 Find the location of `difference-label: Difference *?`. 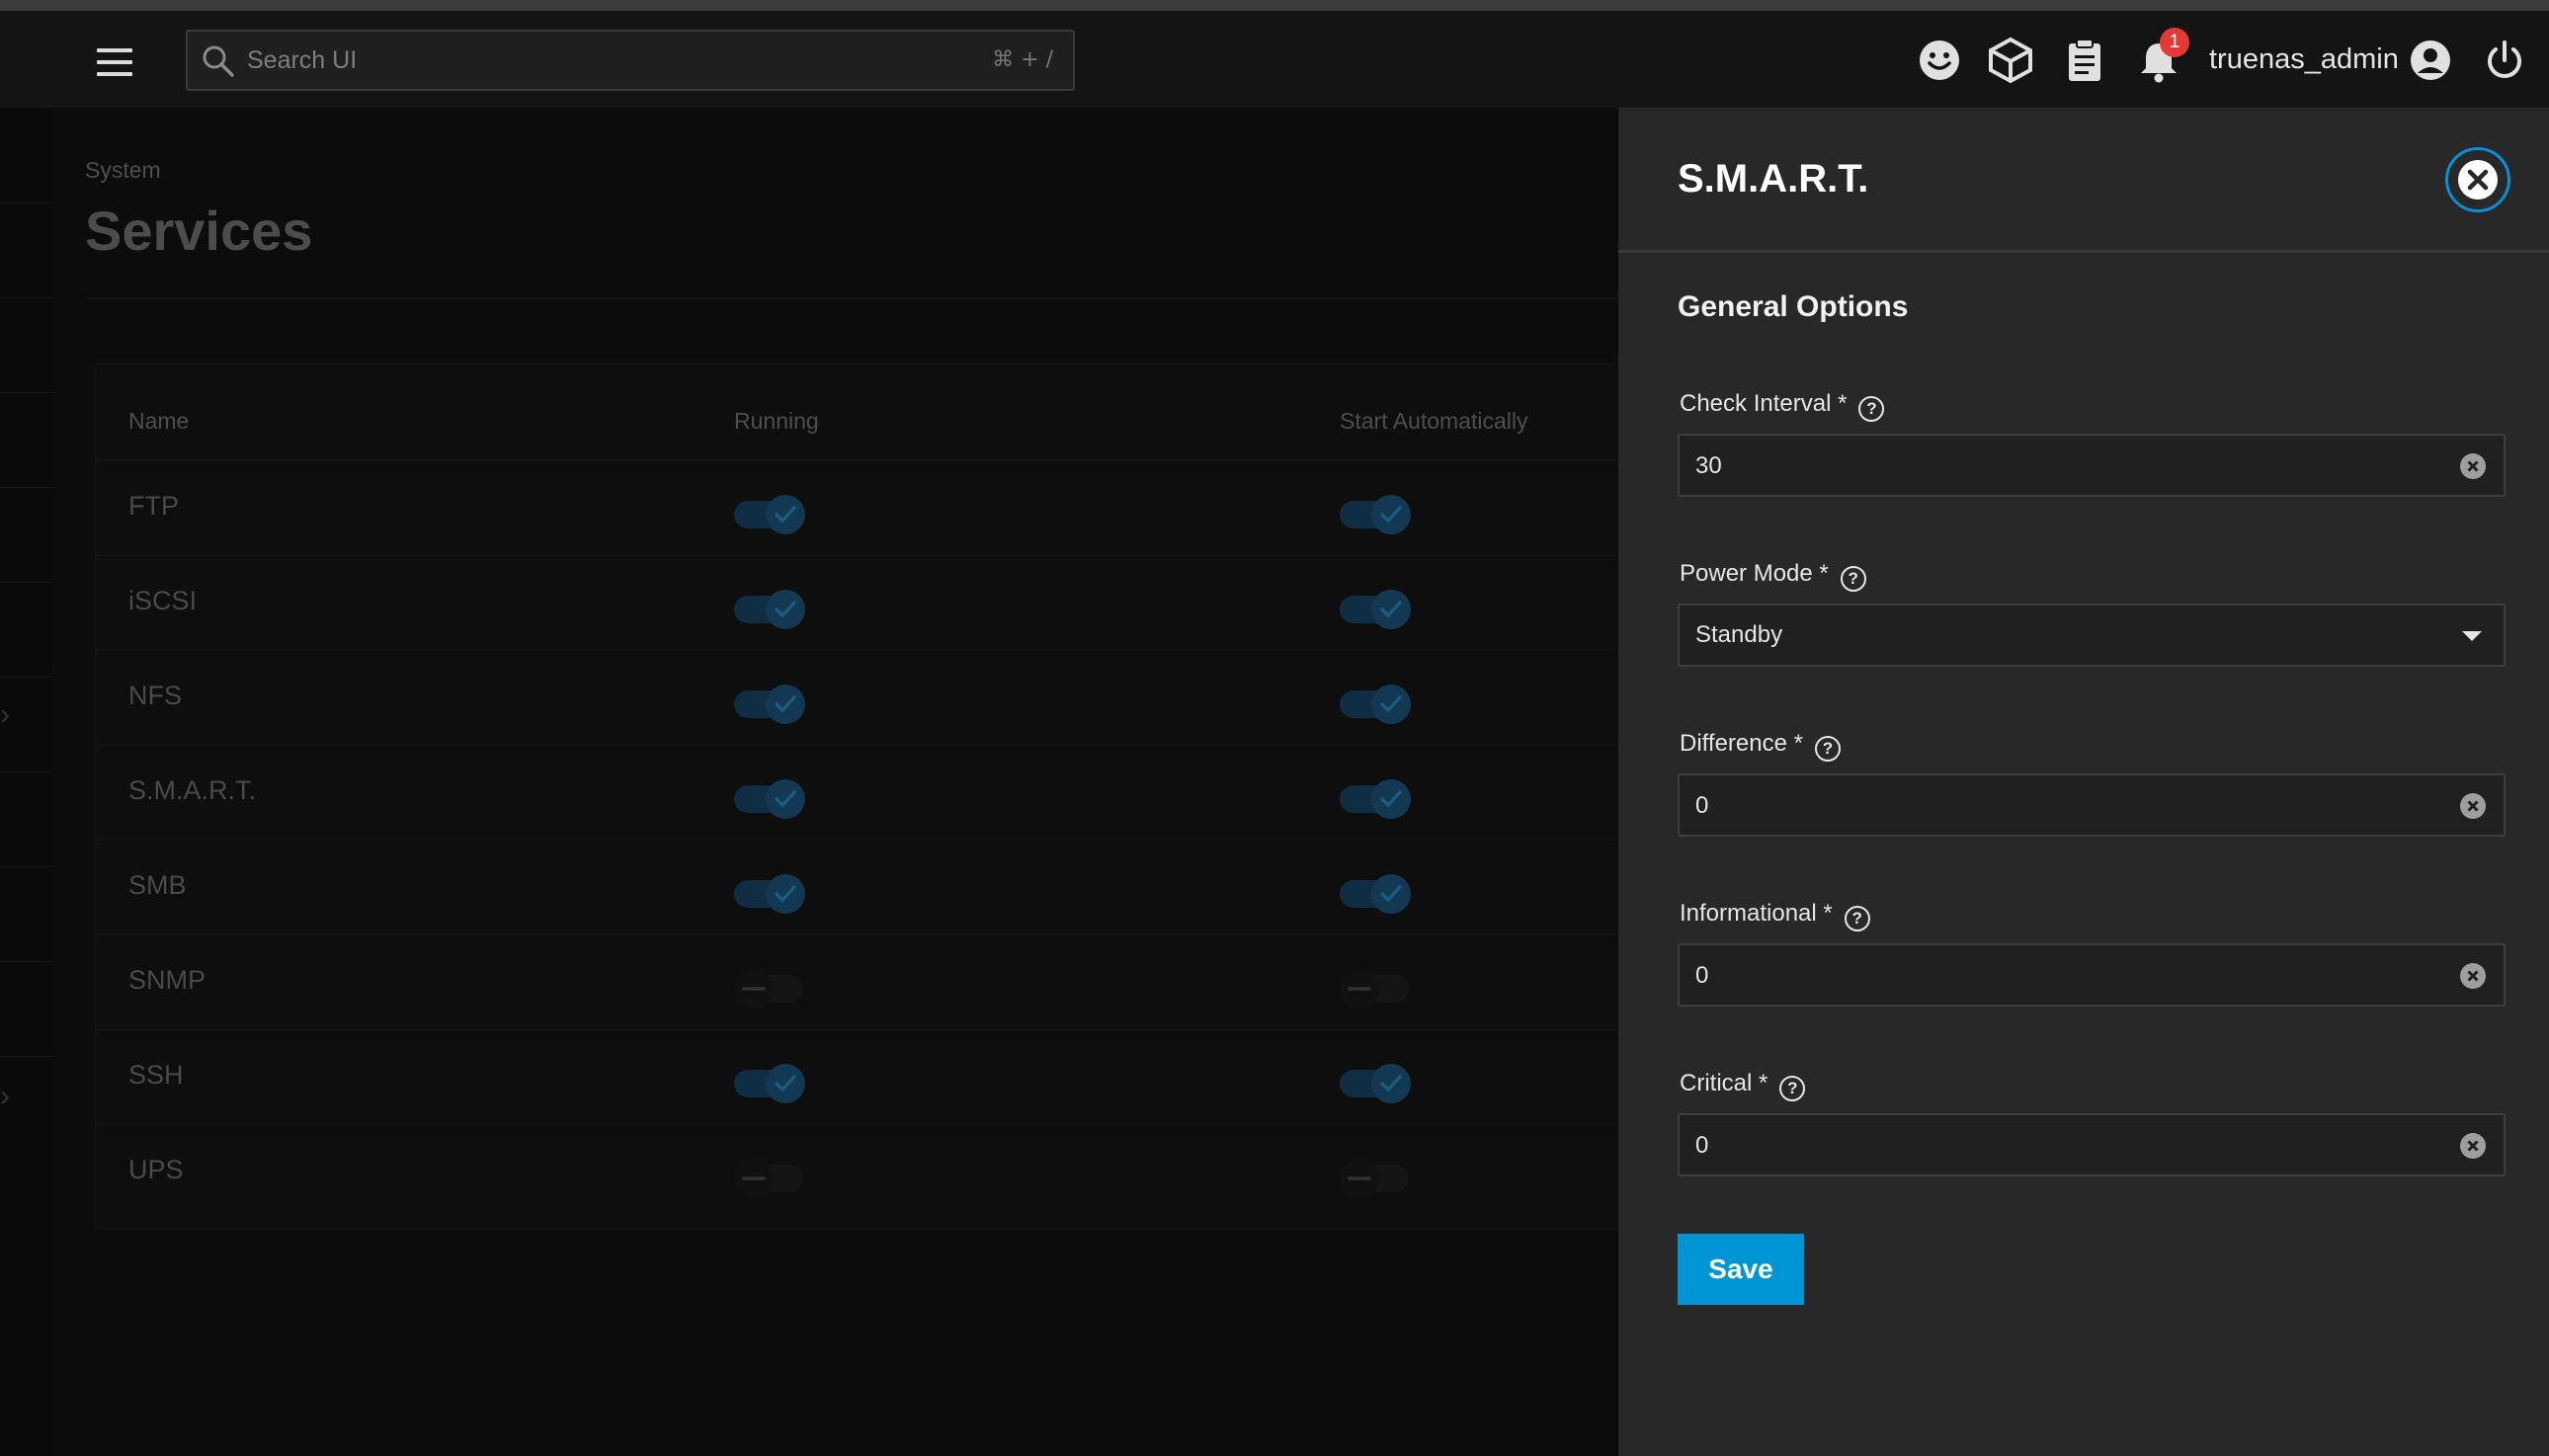

difference-label: Difference *? is located at coordinates (1761, 746).